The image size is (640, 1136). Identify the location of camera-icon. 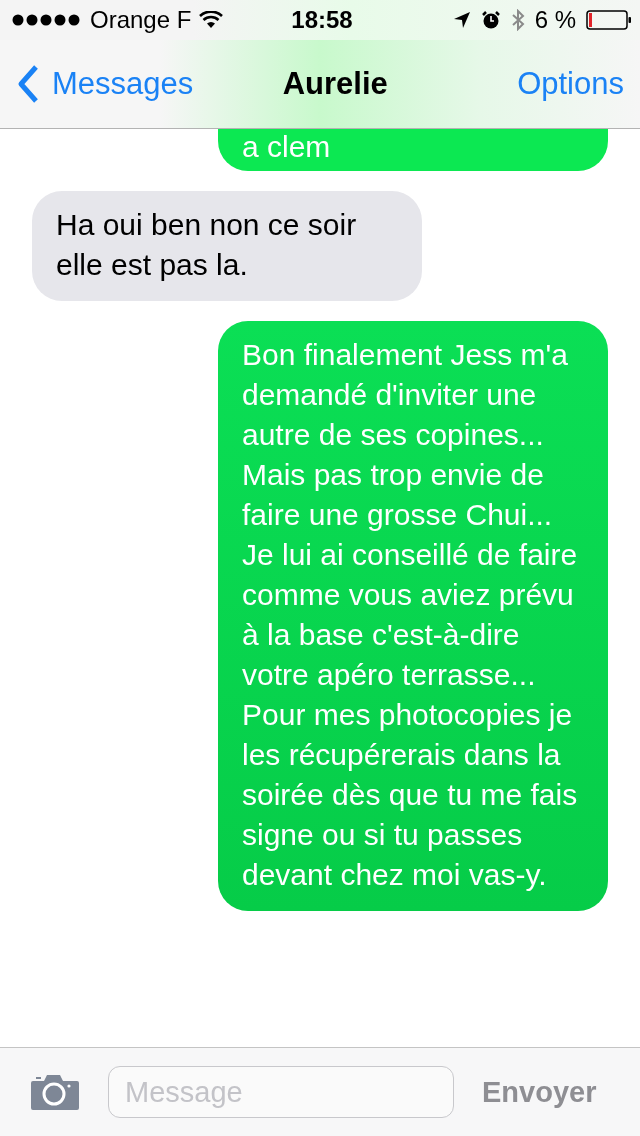
(55, 1092).